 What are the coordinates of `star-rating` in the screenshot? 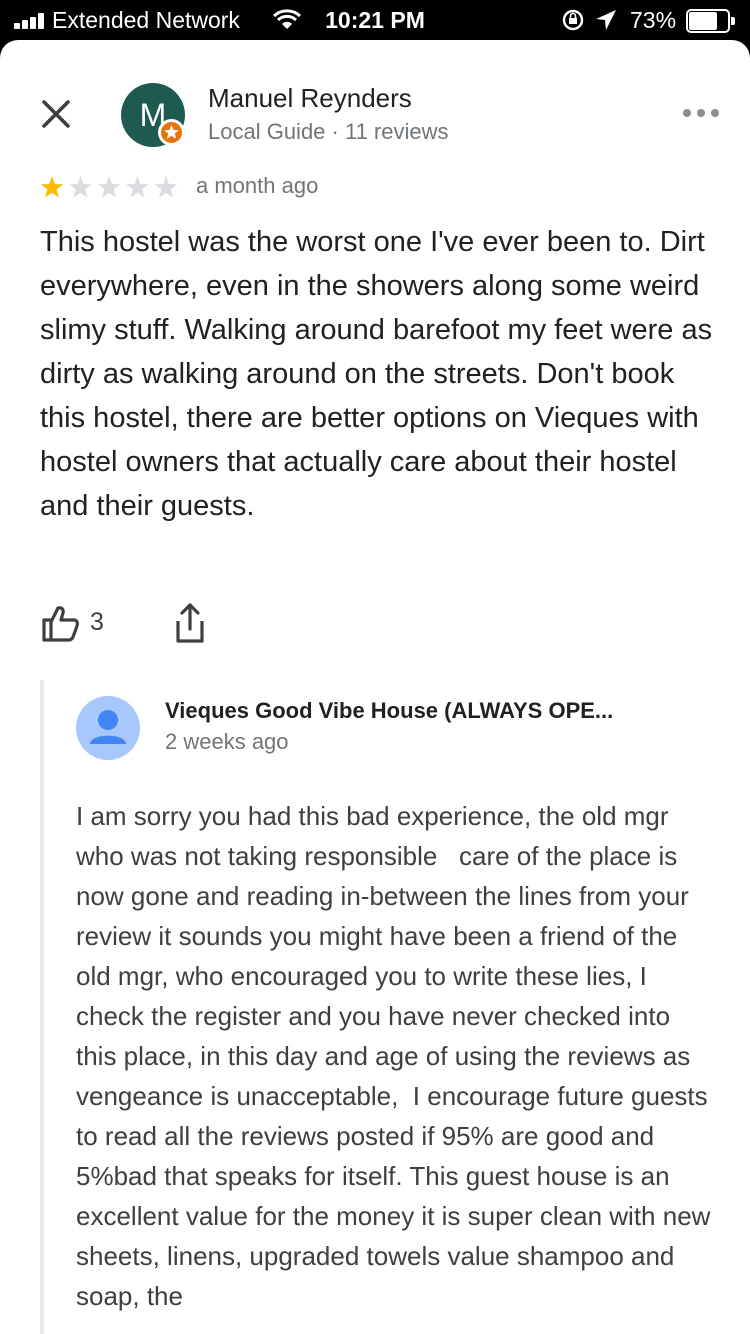 It's located at (109, 187).